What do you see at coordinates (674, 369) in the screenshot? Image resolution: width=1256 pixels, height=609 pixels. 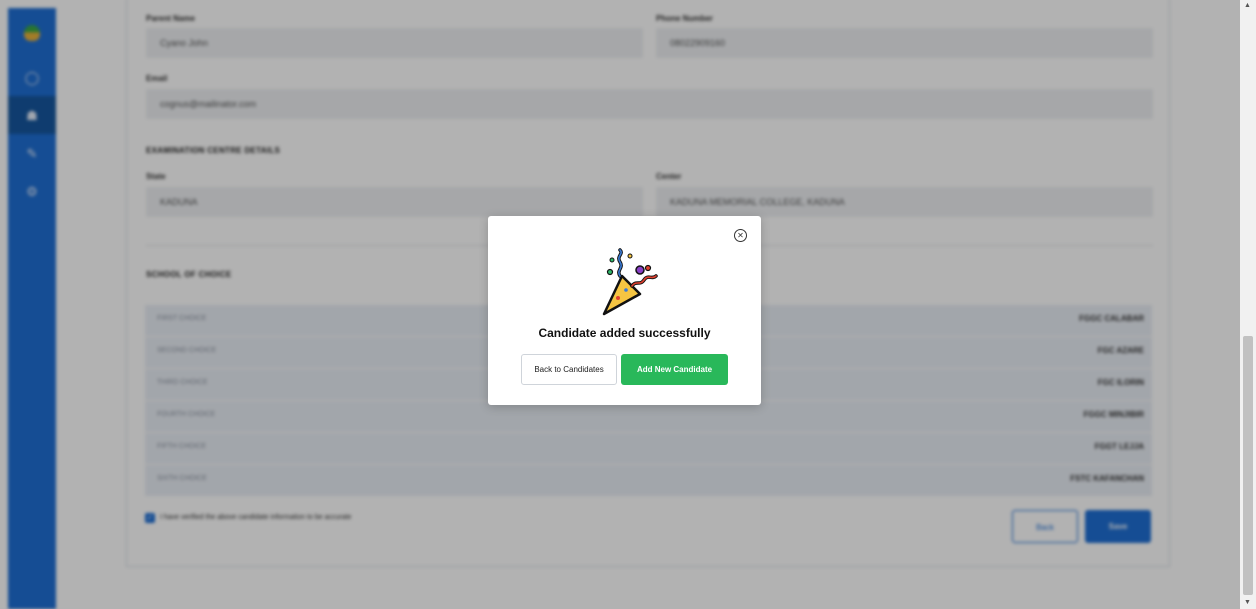 I see `add-new-candidate-button: Add New Candidate` at bounding box center [674, 369].